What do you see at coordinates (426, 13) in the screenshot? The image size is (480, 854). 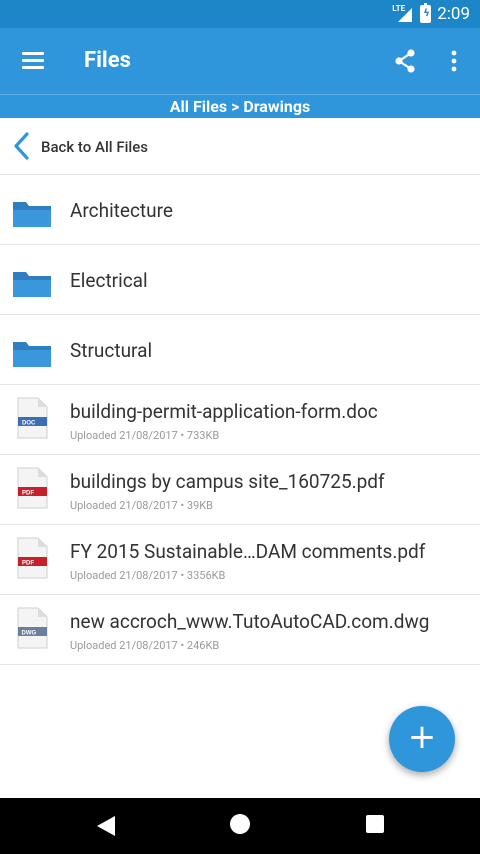 I see `battery-icon: ϟ` at bounding box center [426, 13].